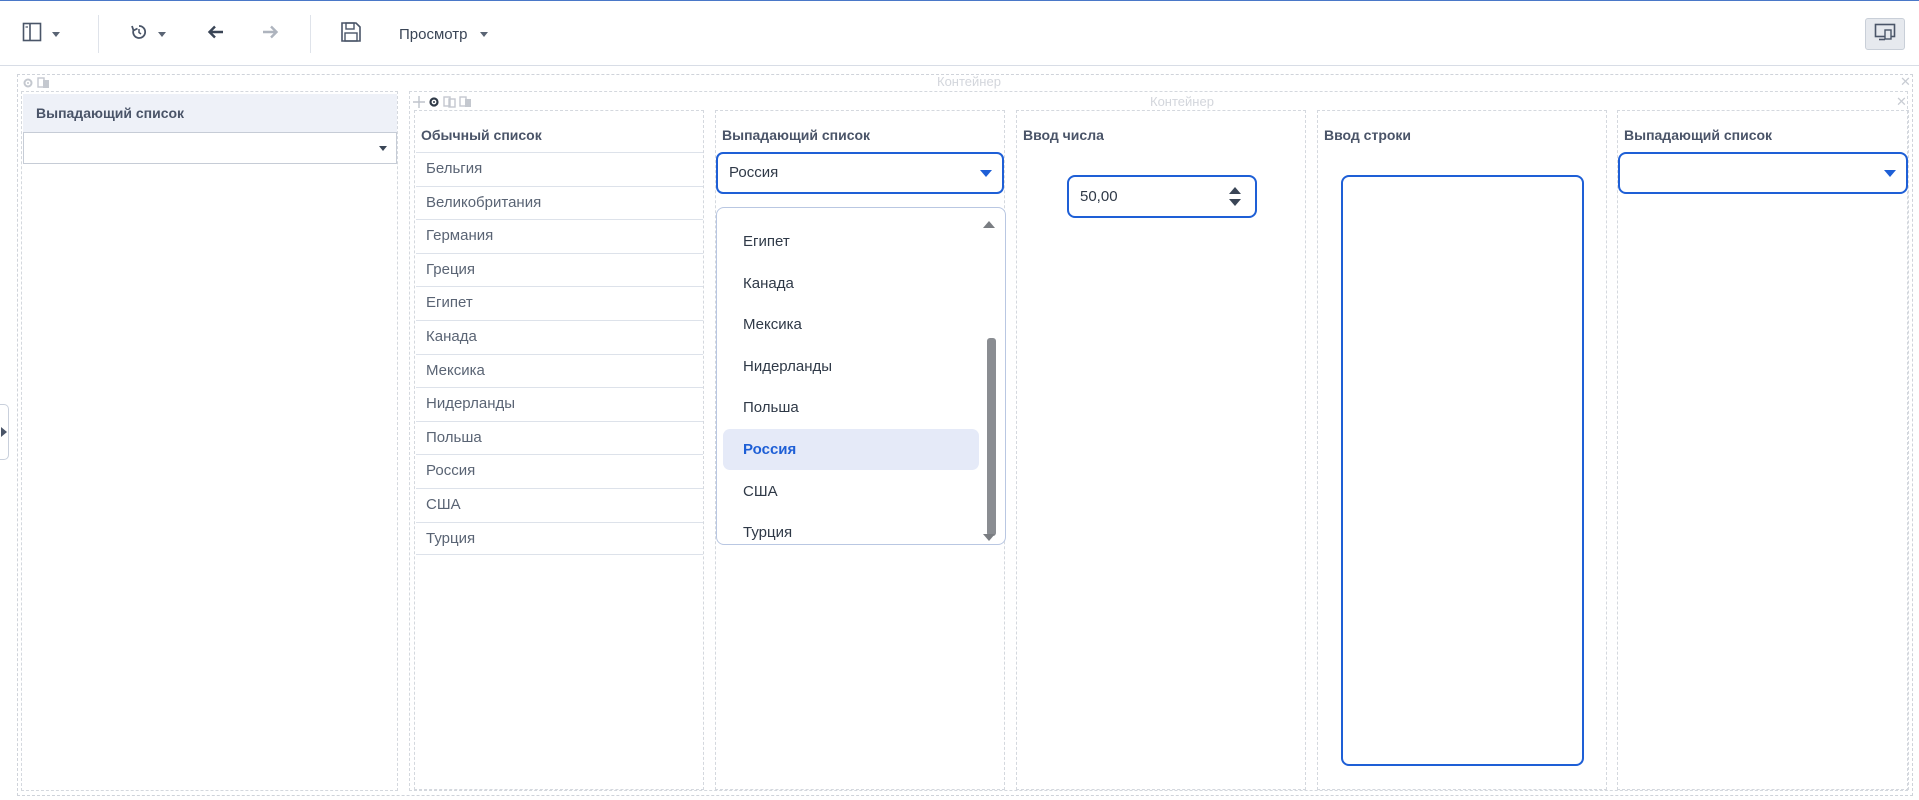 Image resolution: width=1919 pixels, height=800 pixels. I want to click on undo-button, so click(216, 34).